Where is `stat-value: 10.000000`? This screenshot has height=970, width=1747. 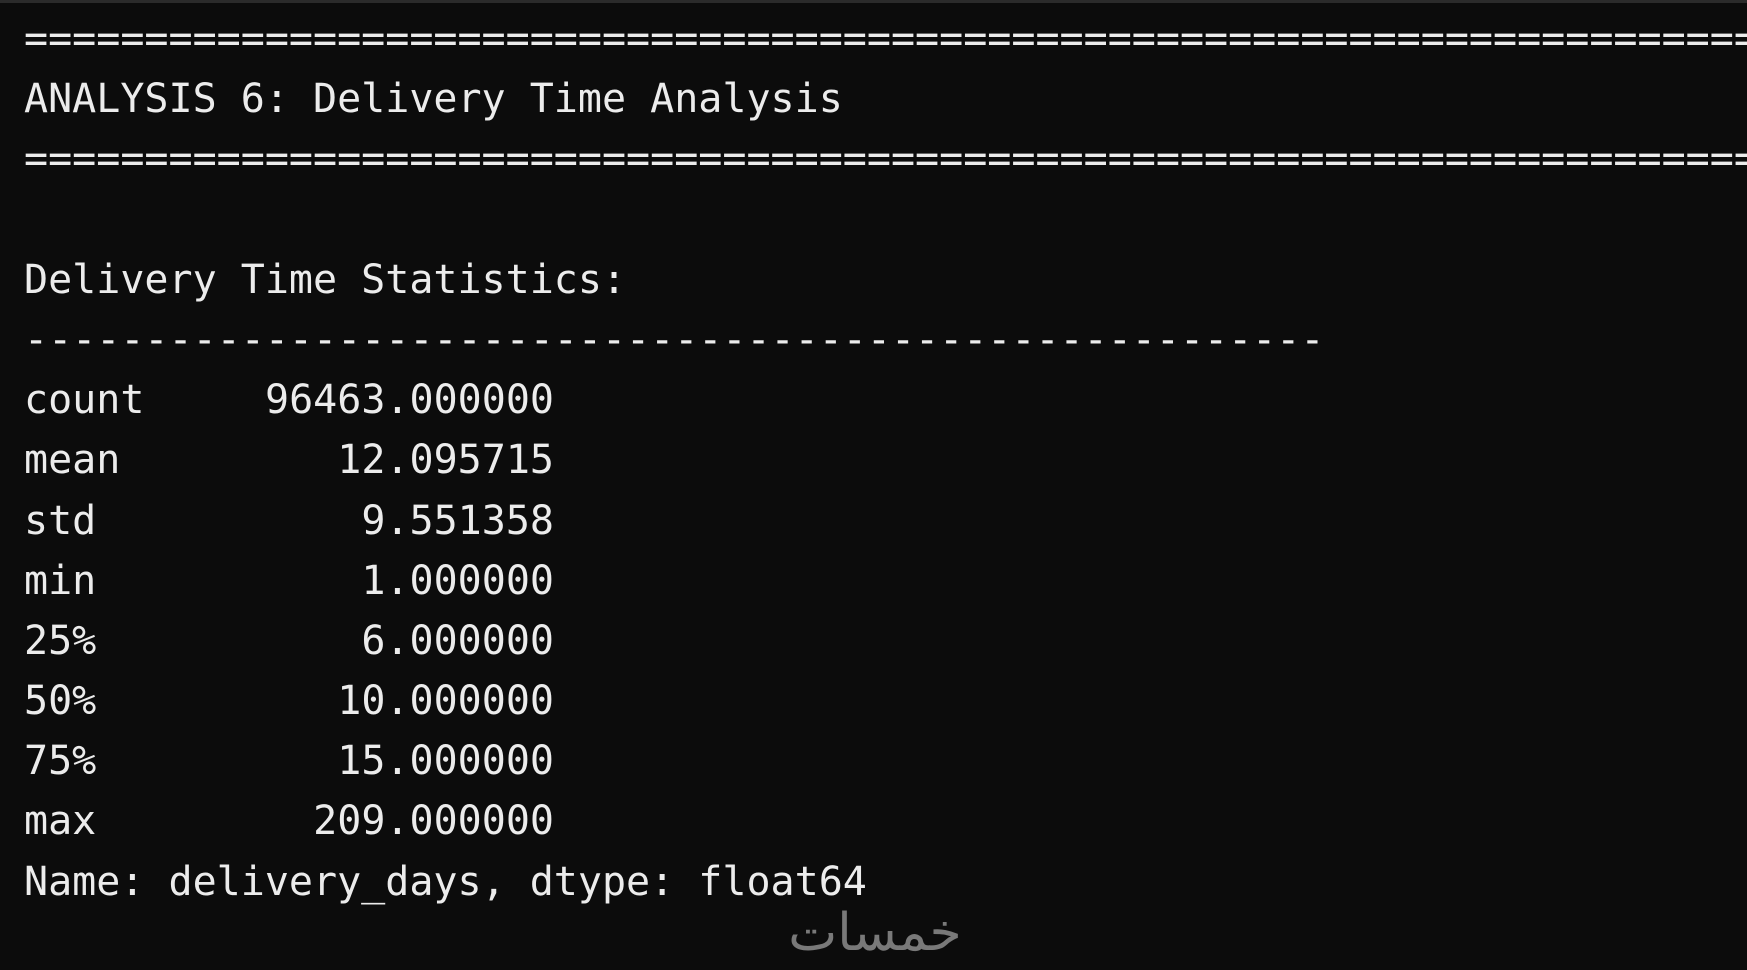
stat-value: 10.000000 is located at coordinates (445, 701).